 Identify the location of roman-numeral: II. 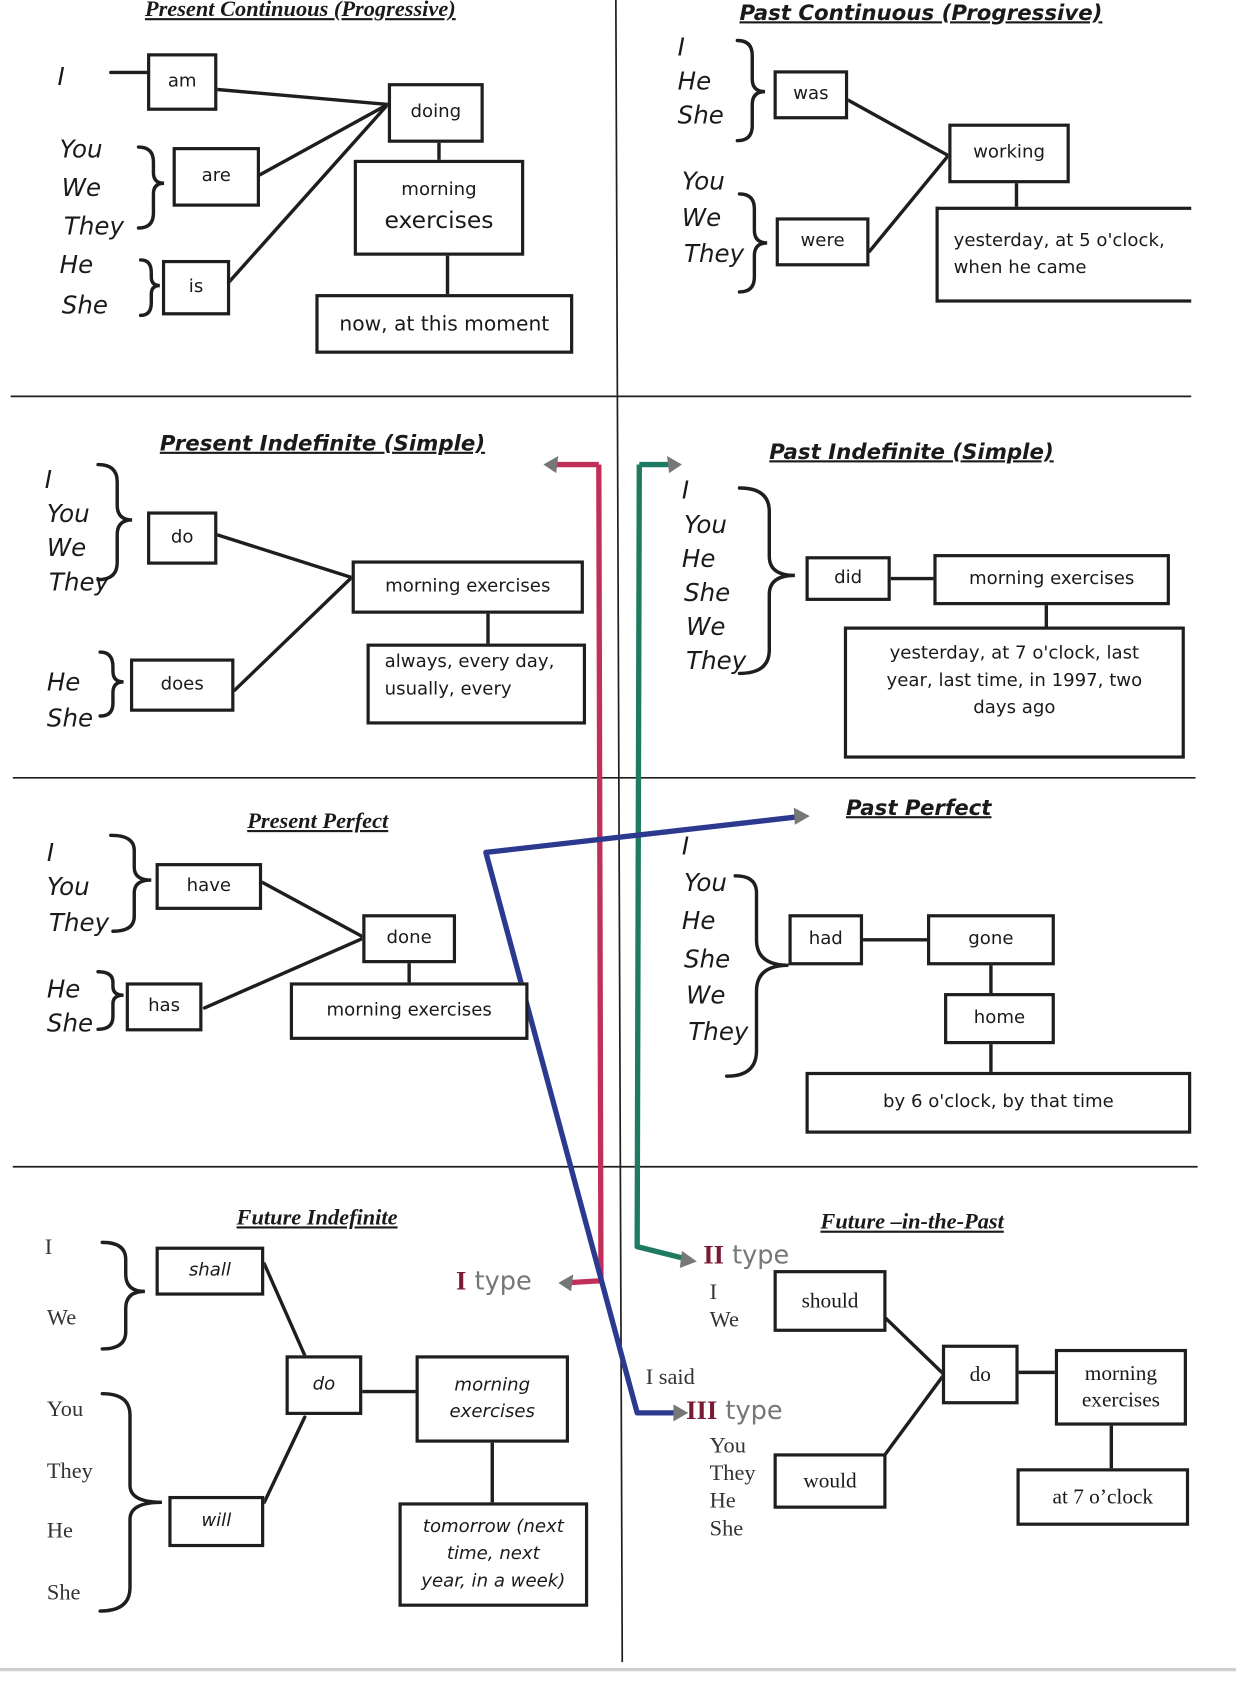
(713, 1256).